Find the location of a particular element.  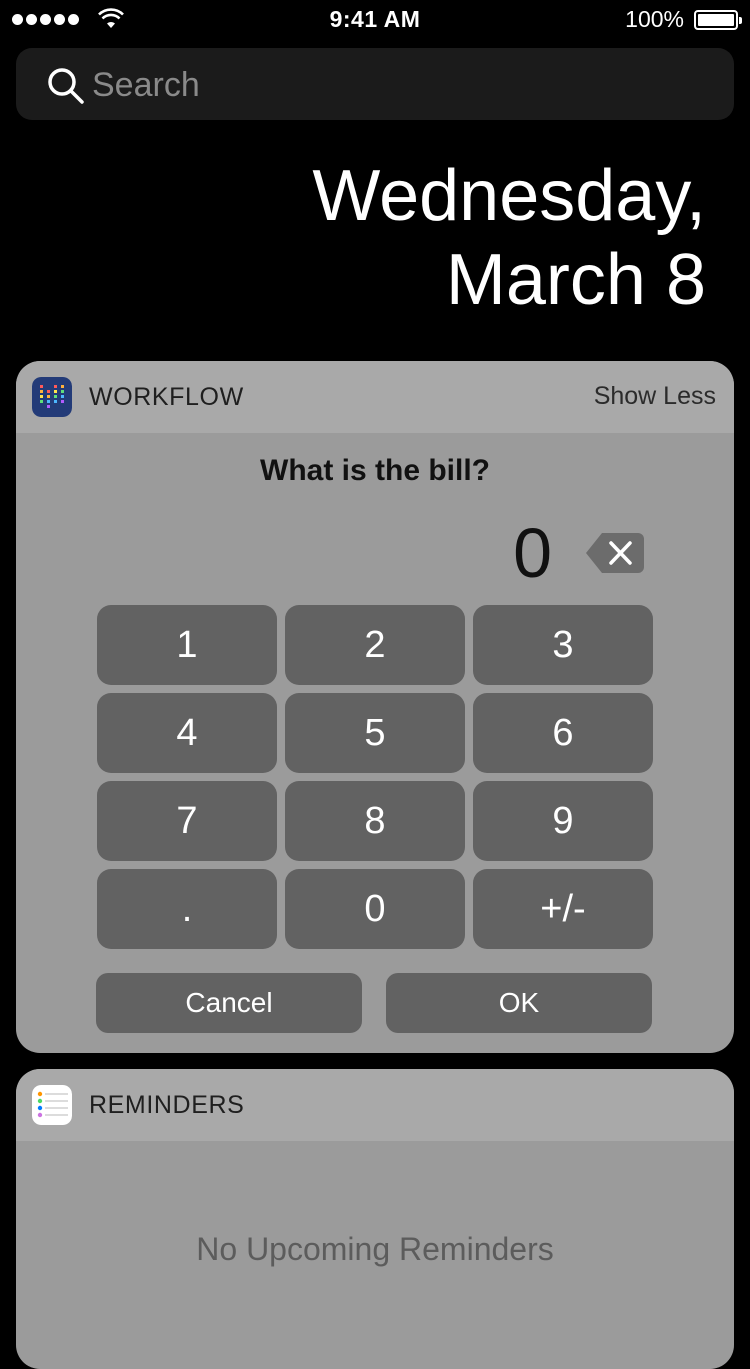

cancel-button: Cancel is located at coordinates (229, 1003).